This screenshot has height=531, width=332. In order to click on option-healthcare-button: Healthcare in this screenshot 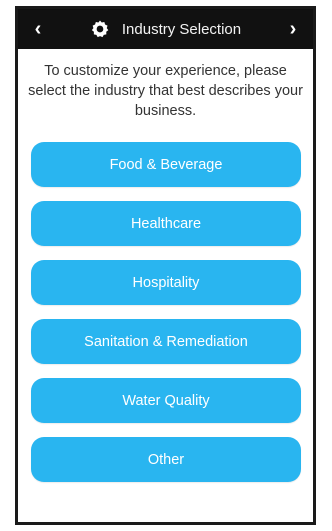, I will do `click(166, 223)`.